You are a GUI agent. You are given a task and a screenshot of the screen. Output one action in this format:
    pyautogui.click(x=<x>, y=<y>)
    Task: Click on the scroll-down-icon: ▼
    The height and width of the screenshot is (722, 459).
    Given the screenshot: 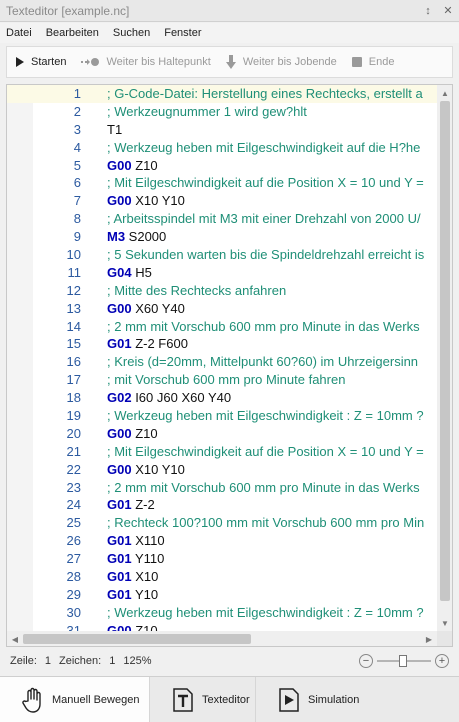 What is the action you would take?
    pyautogui.click(x=444, y=623)
    